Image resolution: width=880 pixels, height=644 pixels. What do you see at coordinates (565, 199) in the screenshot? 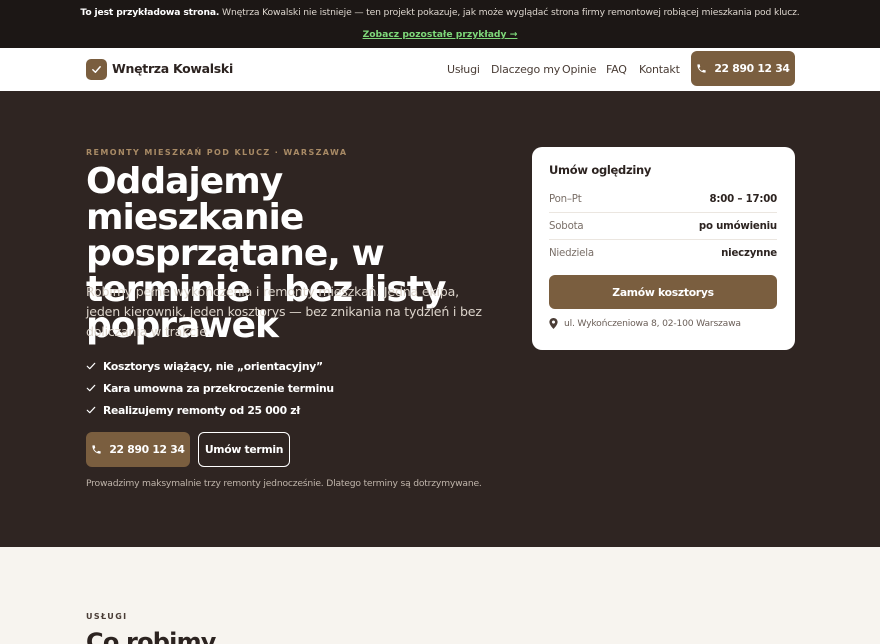
I see `hours-day: Pon–Pt` at bounding box center [565, 199].